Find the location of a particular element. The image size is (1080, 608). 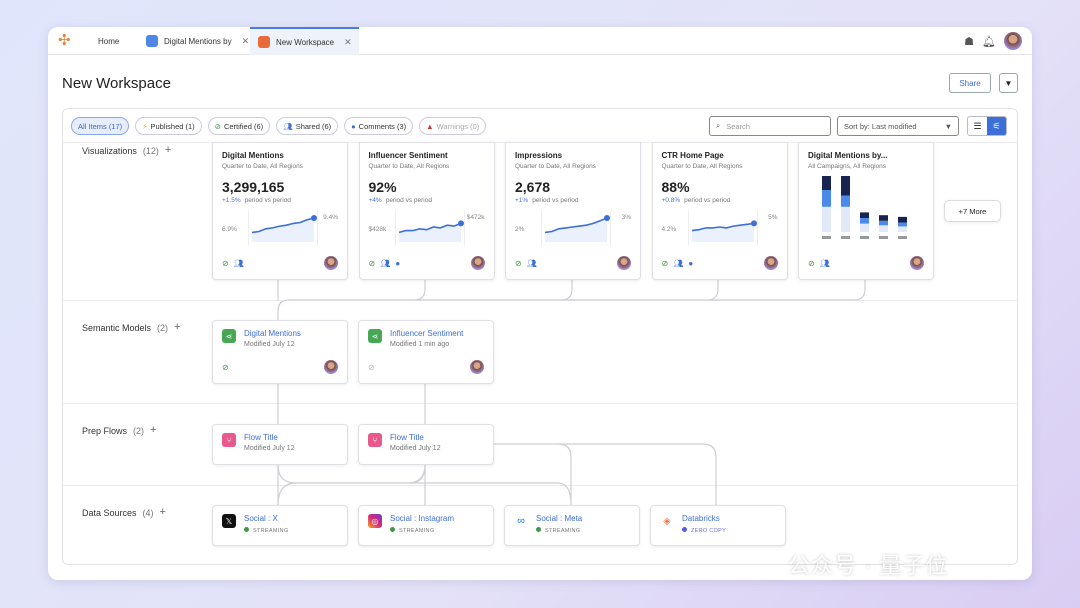

sparkline-max: 9.4% is located at coordinates (330, 217).